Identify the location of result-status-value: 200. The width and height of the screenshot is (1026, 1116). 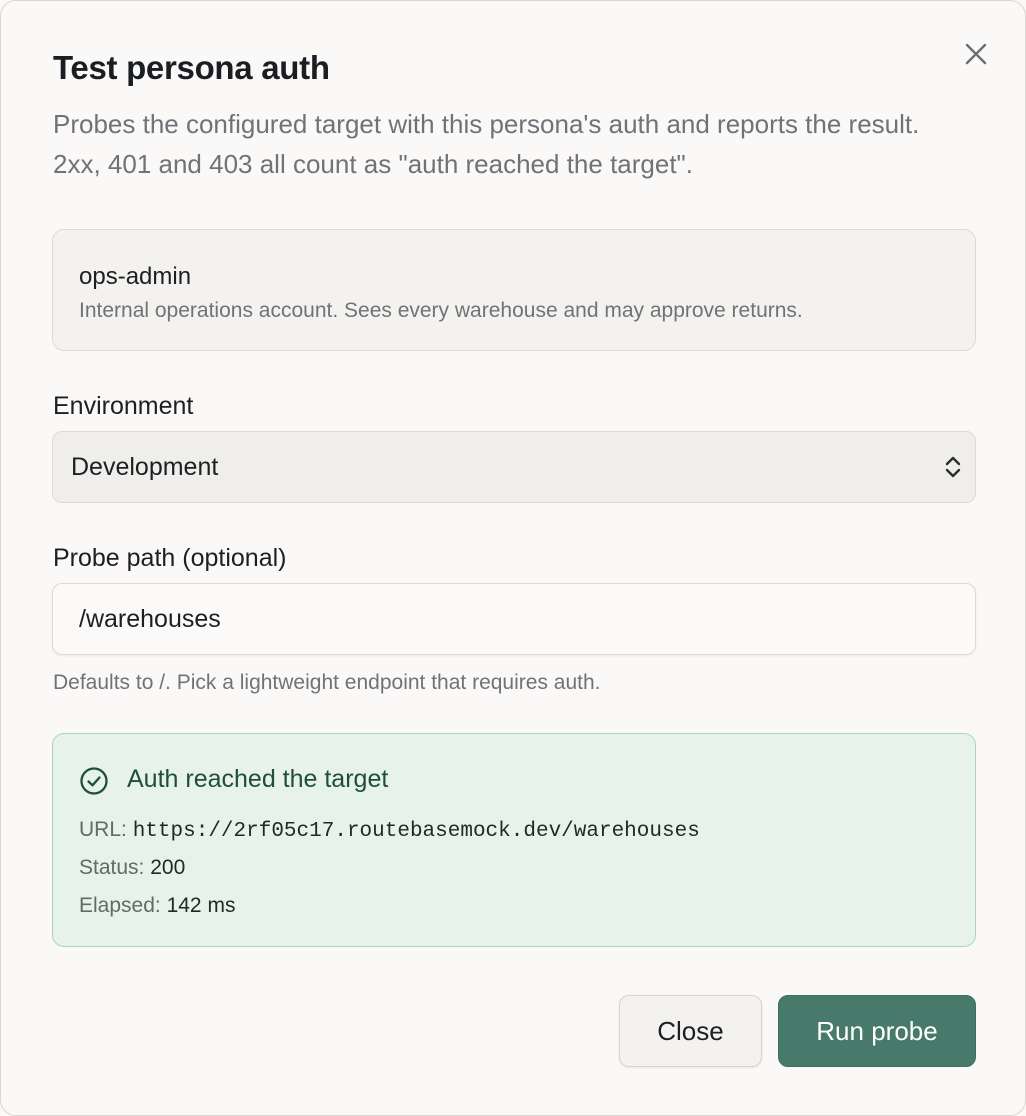
(168, 867).